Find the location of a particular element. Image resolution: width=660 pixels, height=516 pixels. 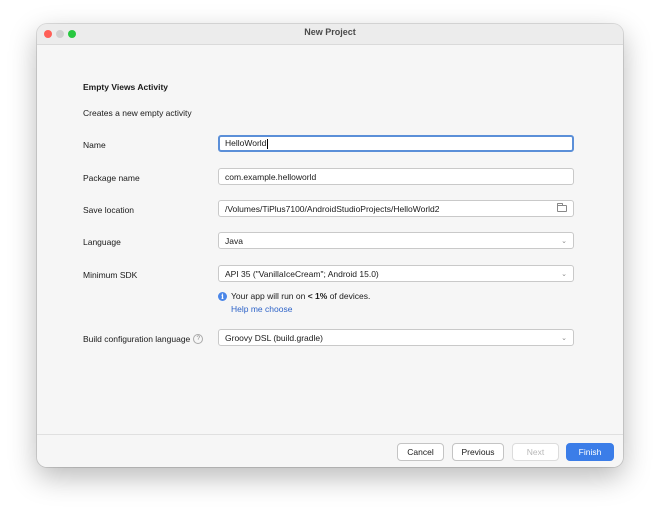

language-label: Language is located at coordinates (102, 242).